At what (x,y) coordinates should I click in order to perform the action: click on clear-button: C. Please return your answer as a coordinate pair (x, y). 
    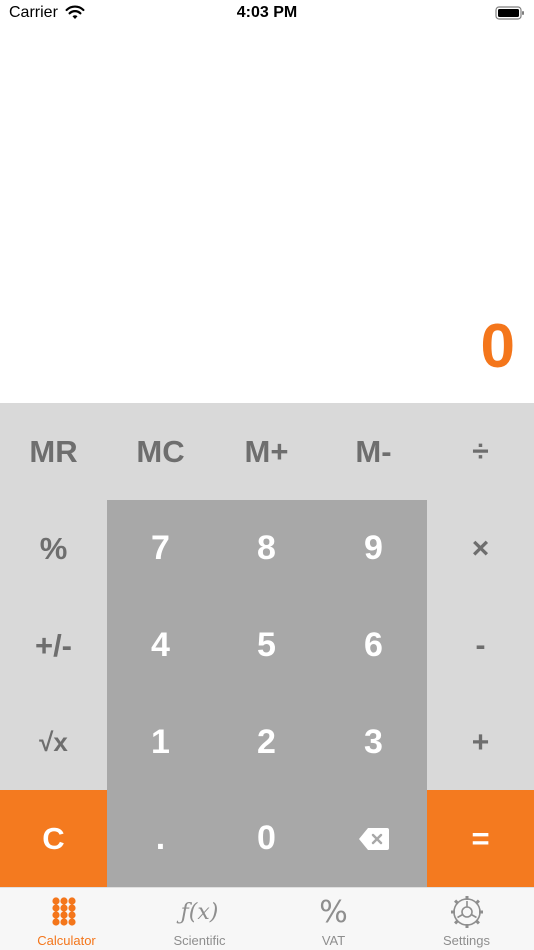
    Looking at the image, I should click on (53, 838).